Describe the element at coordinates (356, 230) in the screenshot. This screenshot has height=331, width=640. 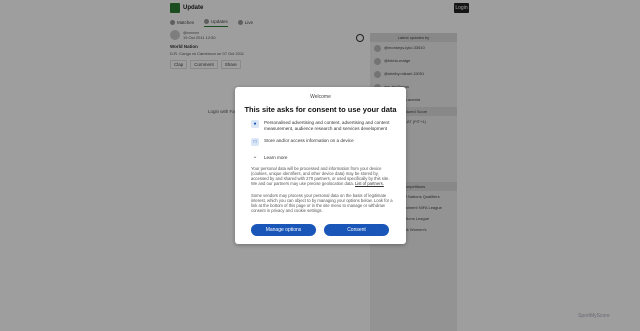
I see `consent-button: Consent` at that location.